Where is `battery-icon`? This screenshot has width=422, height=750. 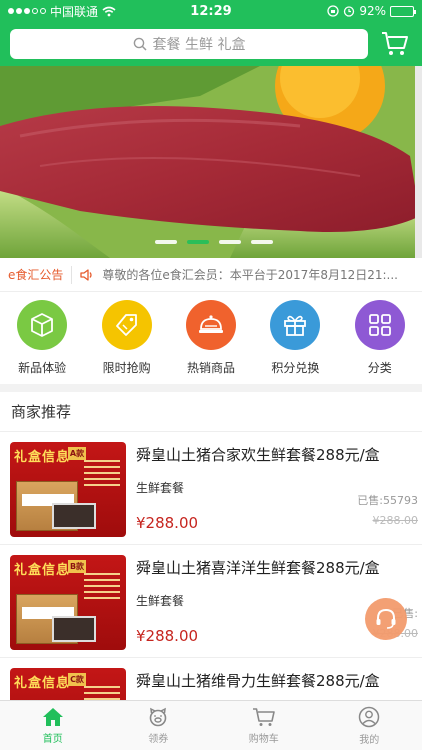 battery-icon is located at coordinates (403, 11).